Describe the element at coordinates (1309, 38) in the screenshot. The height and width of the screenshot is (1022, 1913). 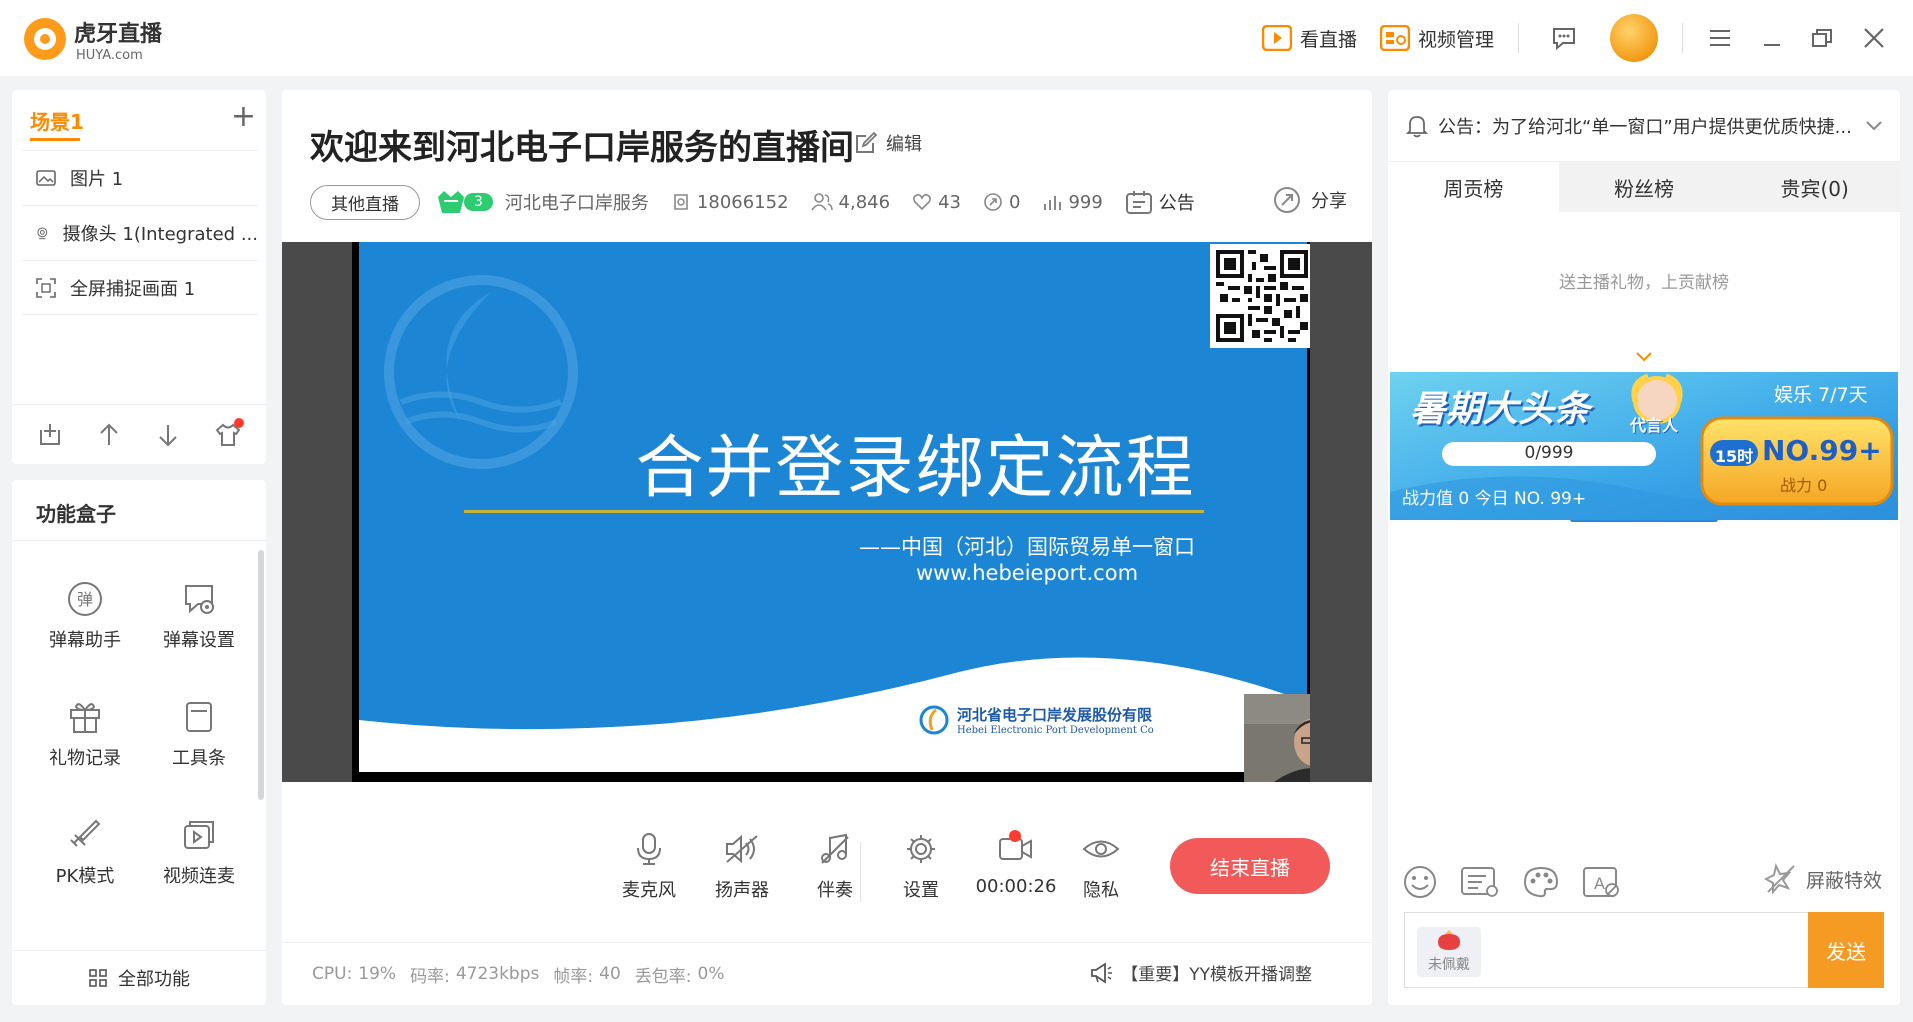
I see `watch-live-button: 看直播` at that location.